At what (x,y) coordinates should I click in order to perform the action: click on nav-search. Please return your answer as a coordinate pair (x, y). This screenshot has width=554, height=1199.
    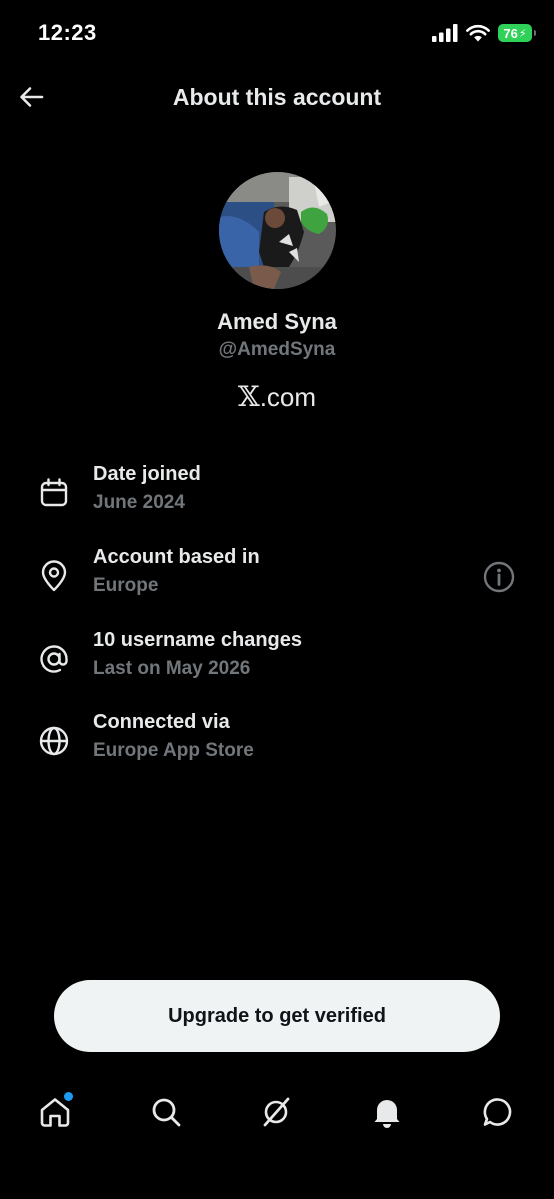
    Looking at the image, I should click on (166, 1112).